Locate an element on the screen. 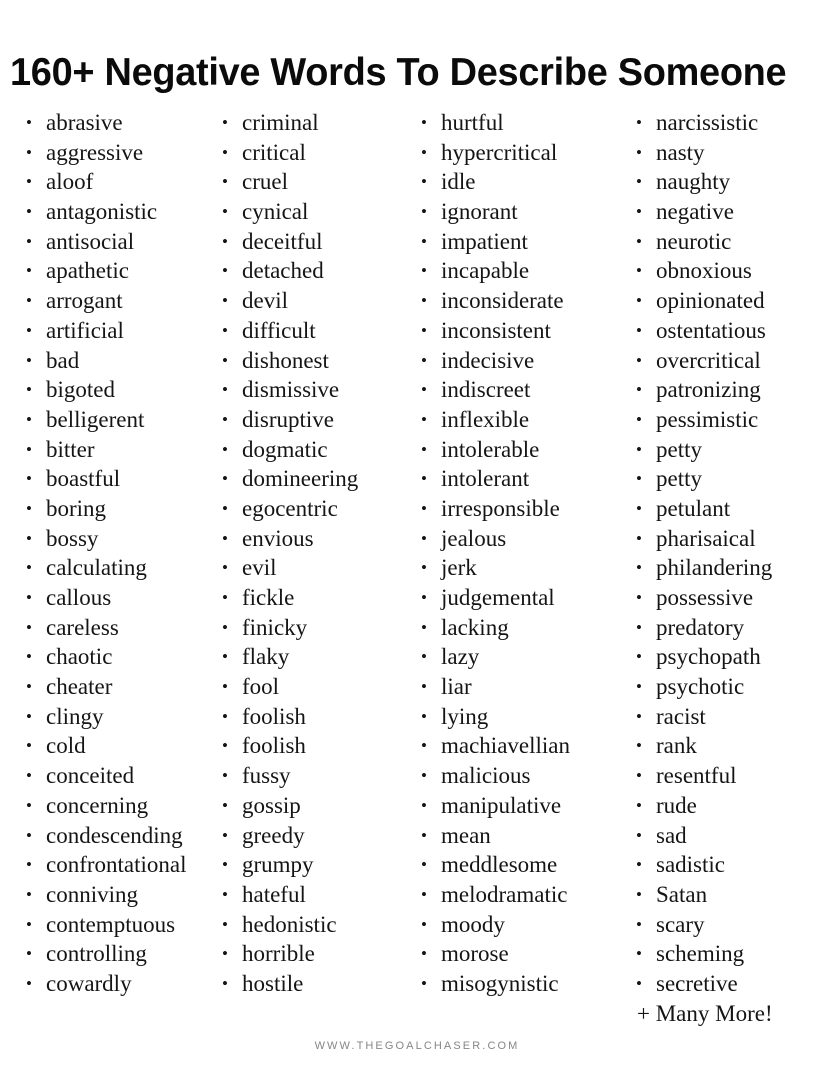 This screenshot has width=834, height=1080. list-item: philandering is located at coordinates (733, 568).